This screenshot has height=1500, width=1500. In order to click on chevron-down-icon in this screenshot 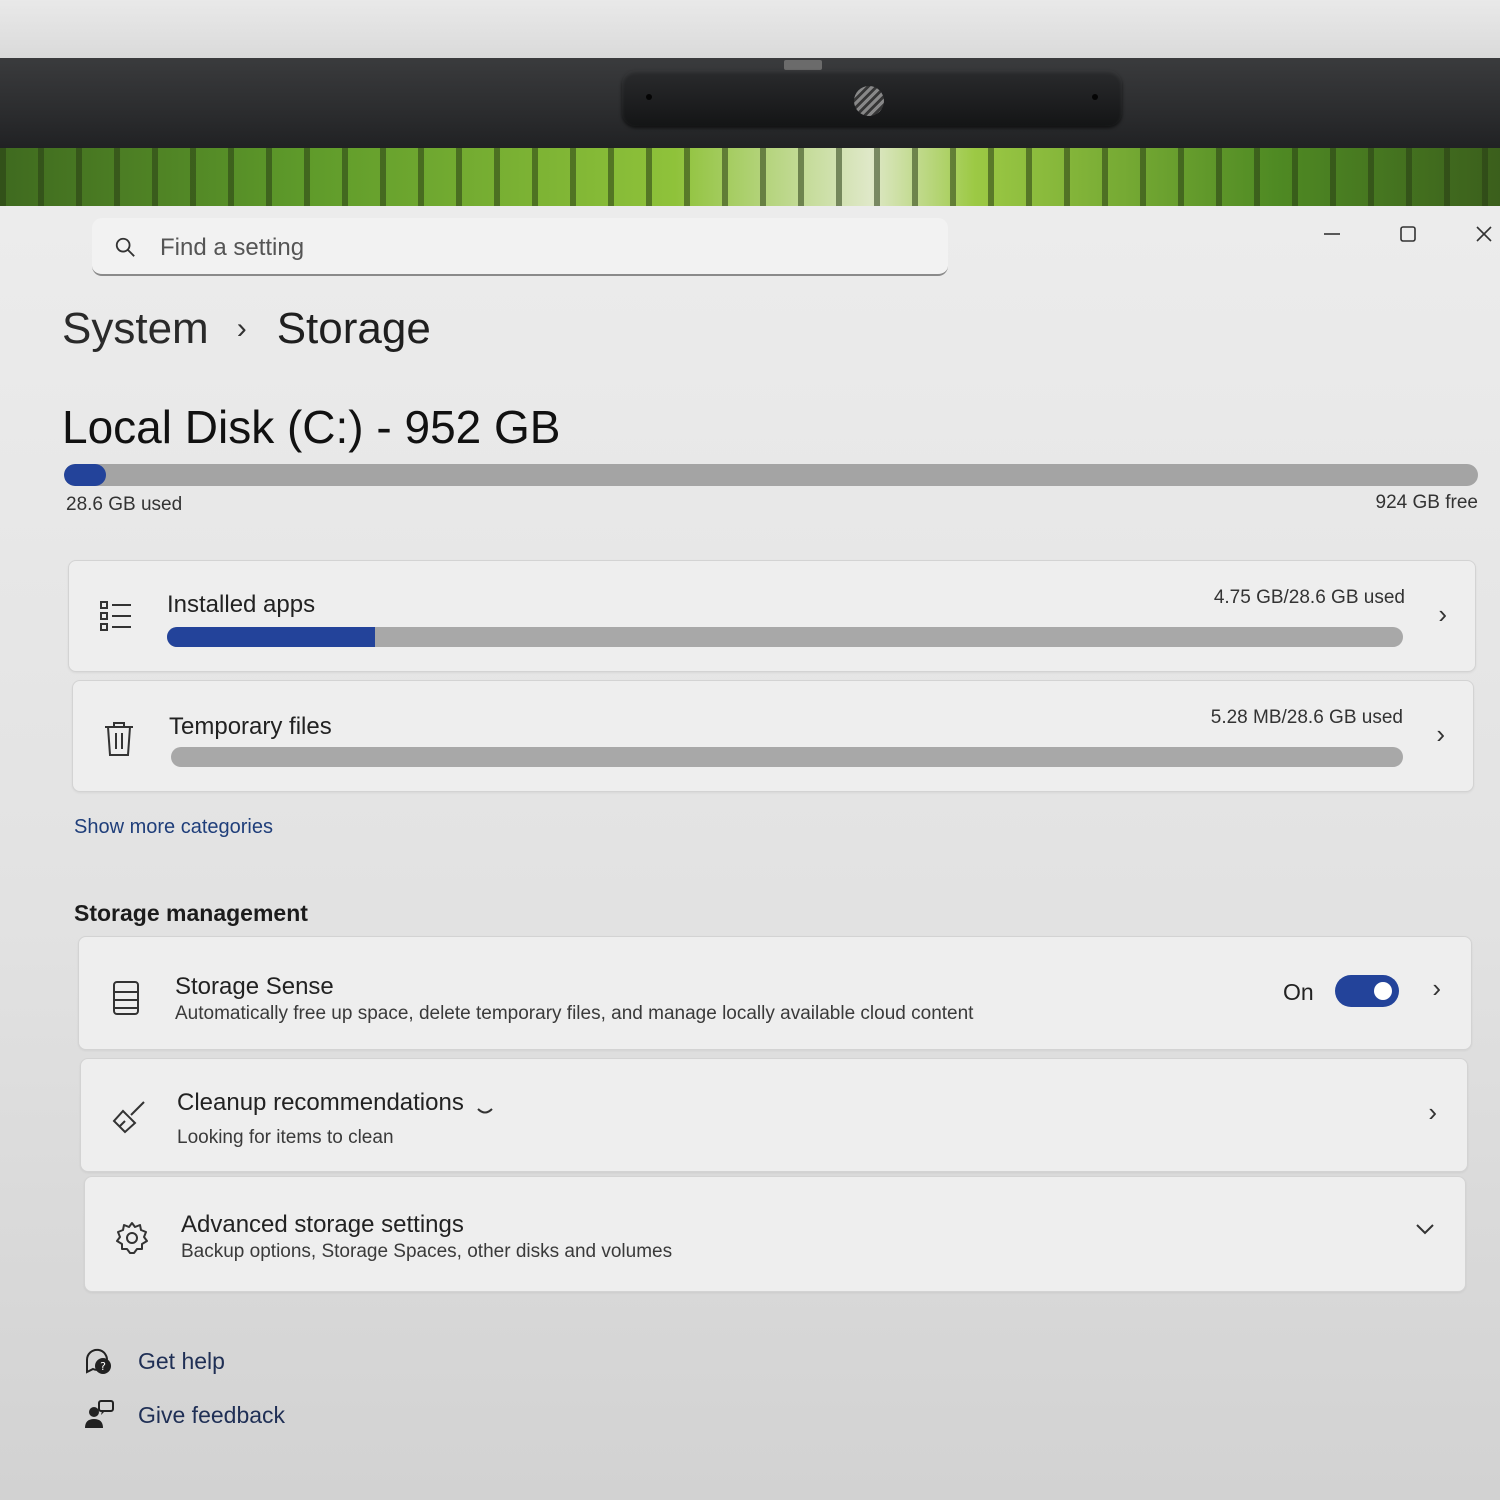, I will do `click(1425, 1229)`.